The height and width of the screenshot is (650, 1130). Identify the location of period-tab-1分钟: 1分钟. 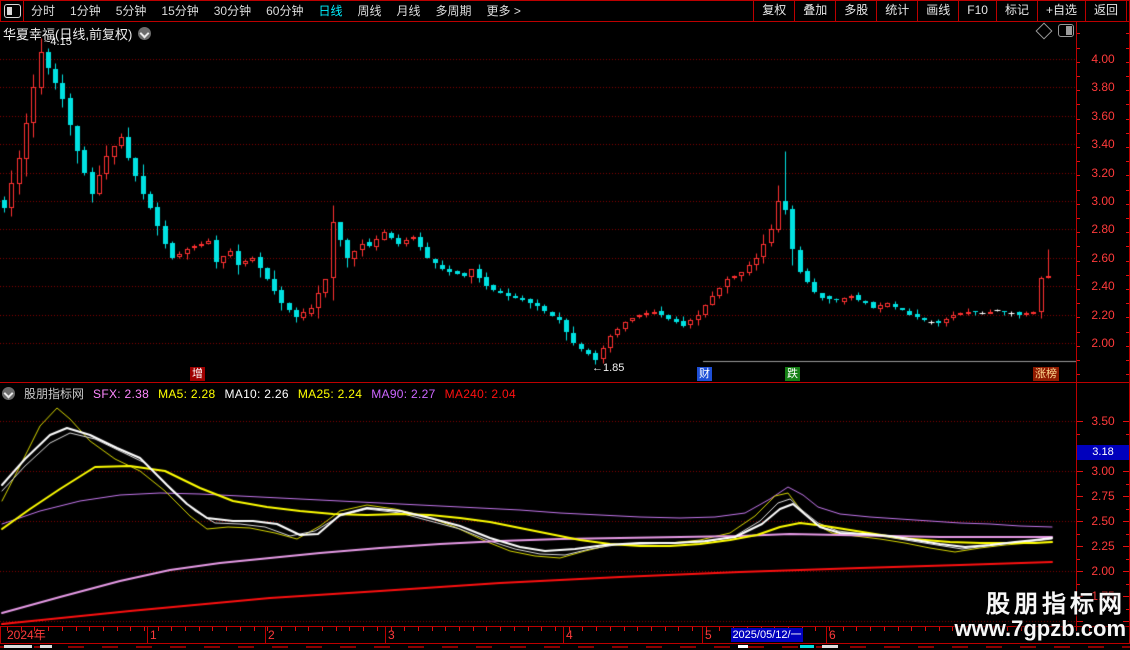
(85, 11).